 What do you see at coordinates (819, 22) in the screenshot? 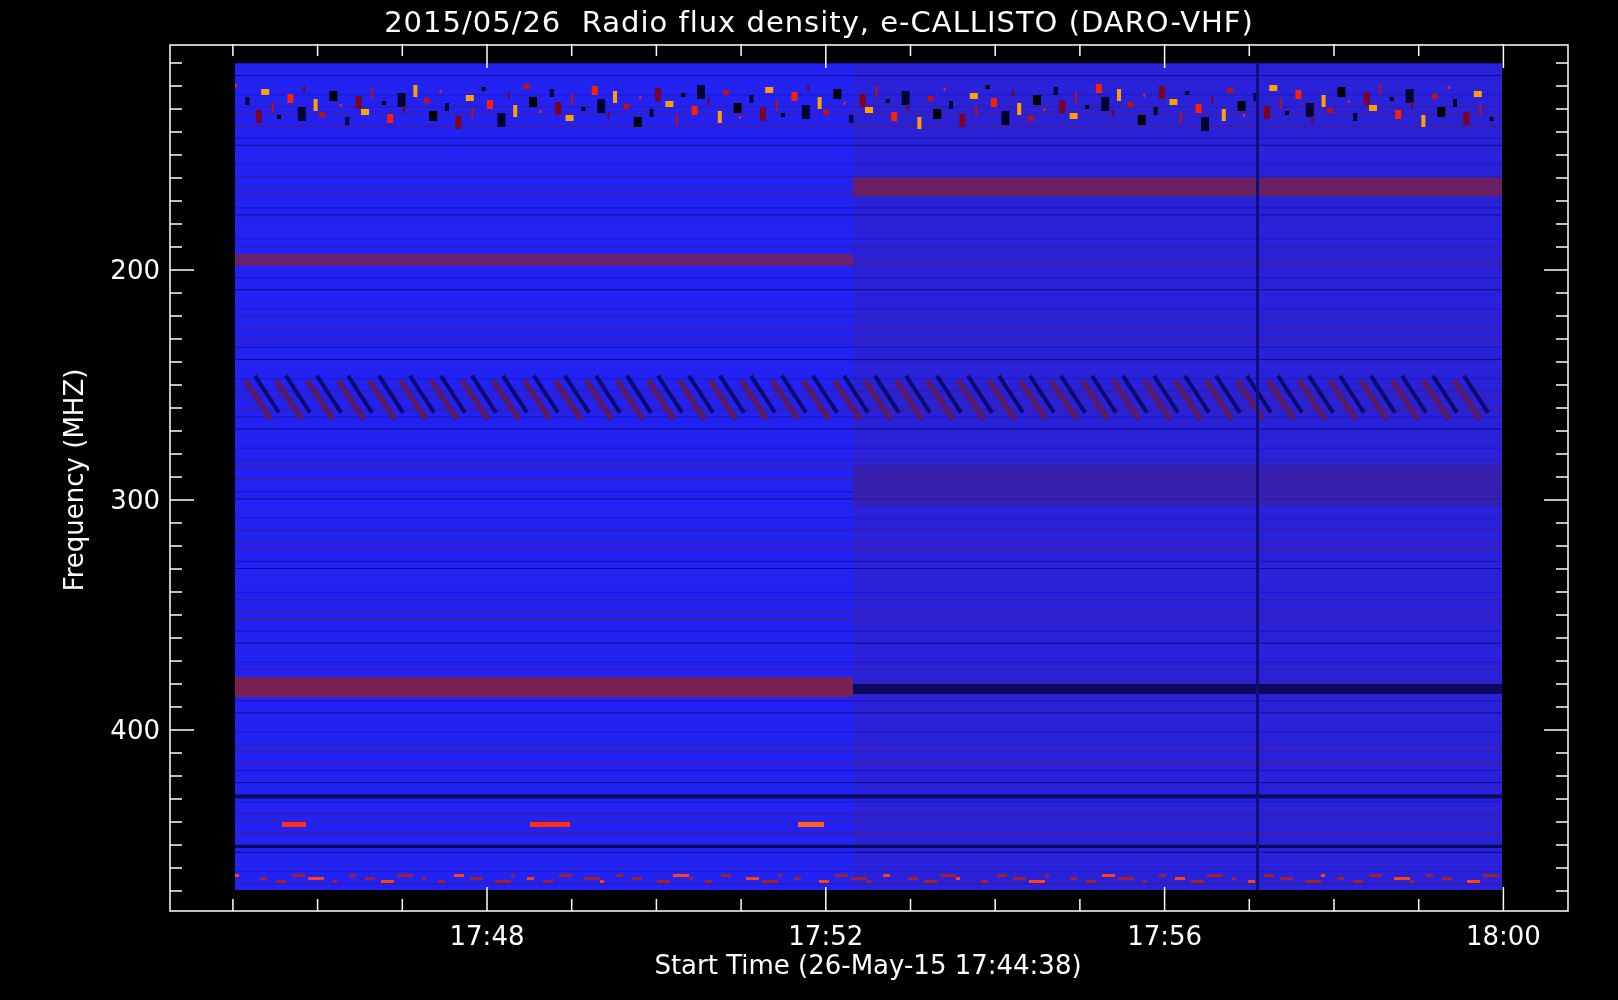
I see `chart-title: 2015/05/26 Radio flux density, e-CALLISTO (DARO-VHF)` at bounding box center [819, 22].